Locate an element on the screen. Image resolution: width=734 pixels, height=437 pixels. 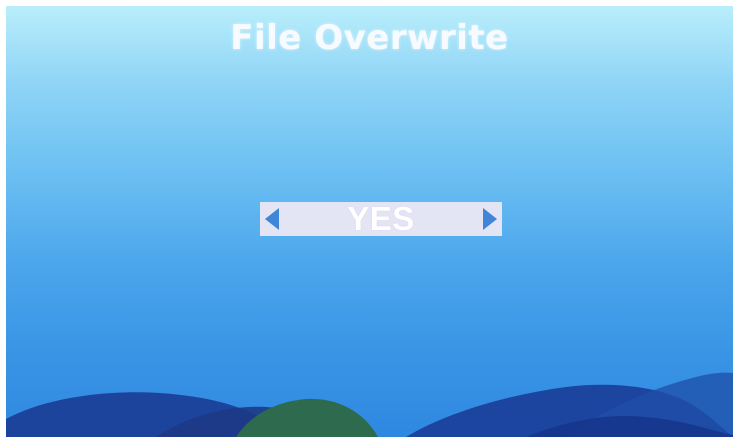
dialog-title: File Overwrite is located at coordinates (369, 38).